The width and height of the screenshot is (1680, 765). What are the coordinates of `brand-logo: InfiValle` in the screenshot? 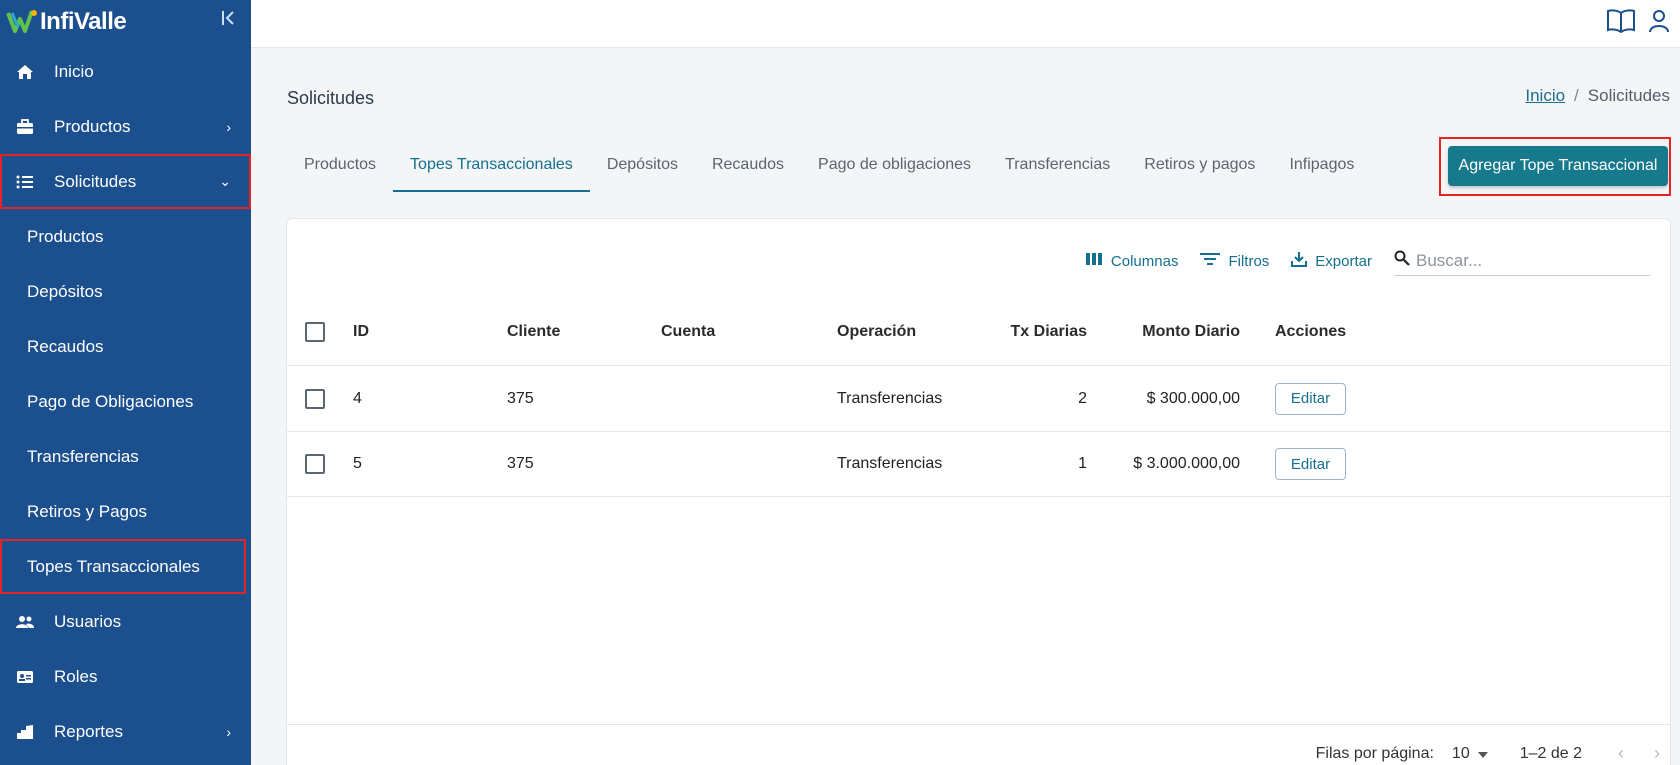 It's located at (66, 22).